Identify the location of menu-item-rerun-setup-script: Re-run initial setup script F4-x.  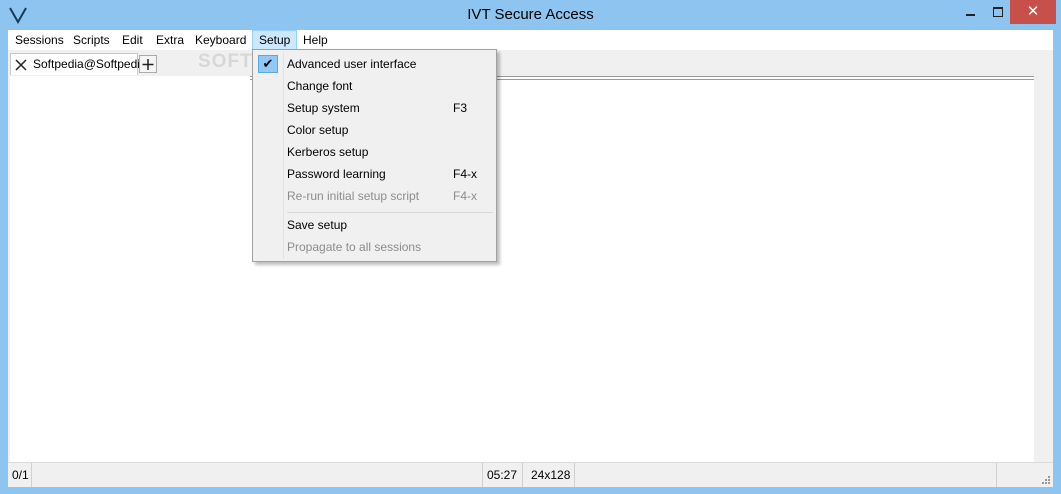
(374, 196).